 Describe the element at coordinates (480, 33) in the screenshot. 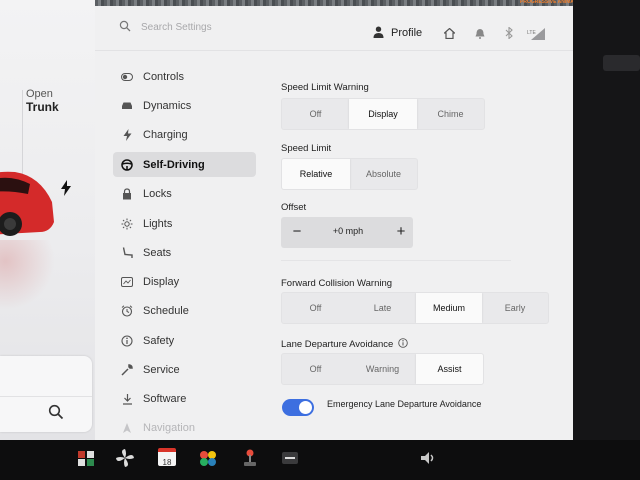

I see `bell-icon` at that location.